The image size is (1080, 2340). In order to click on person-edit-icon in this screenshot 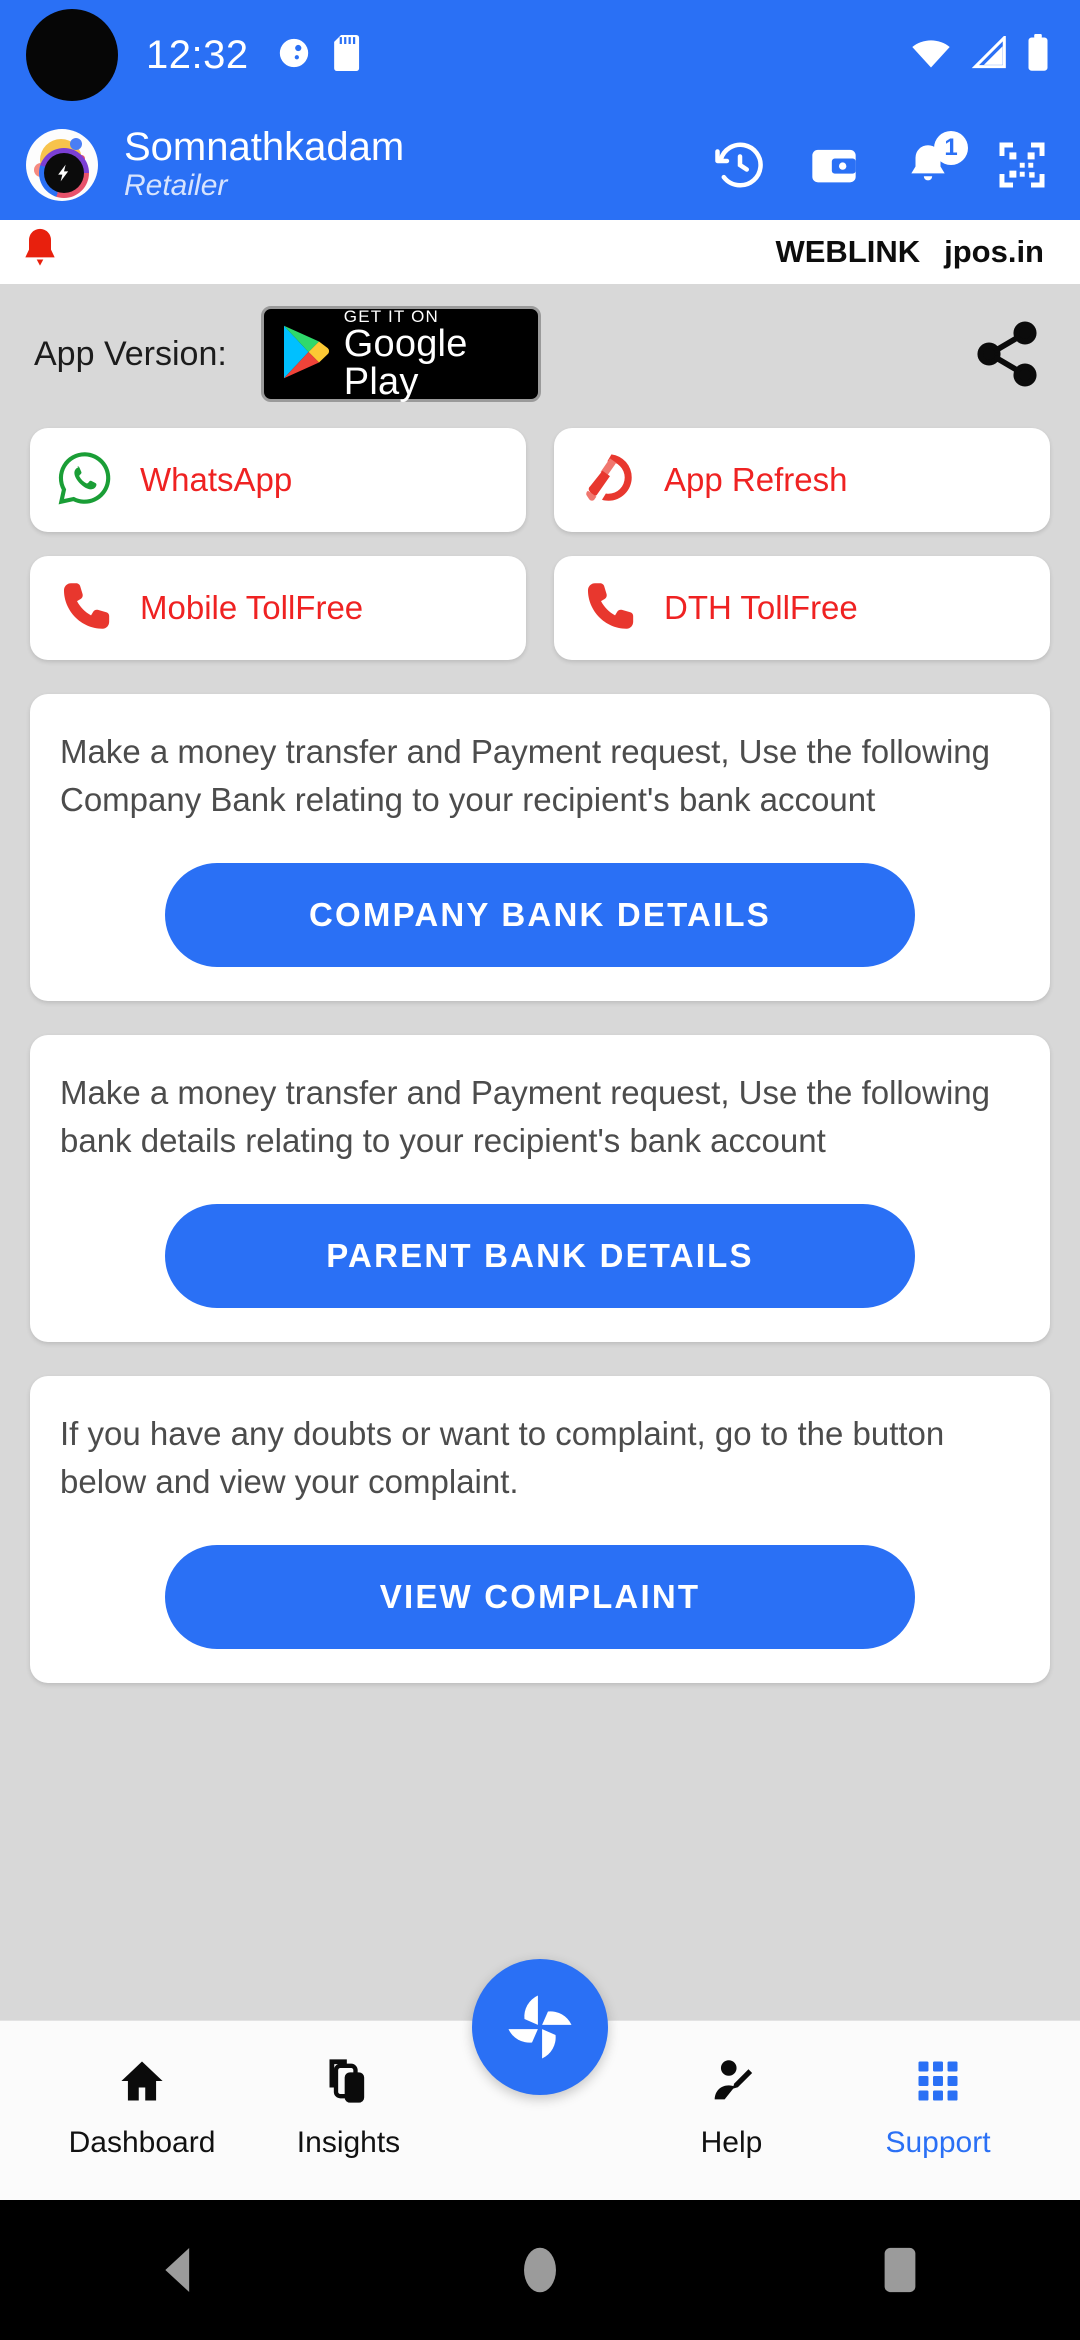, I will do `click(732, 2083)`.